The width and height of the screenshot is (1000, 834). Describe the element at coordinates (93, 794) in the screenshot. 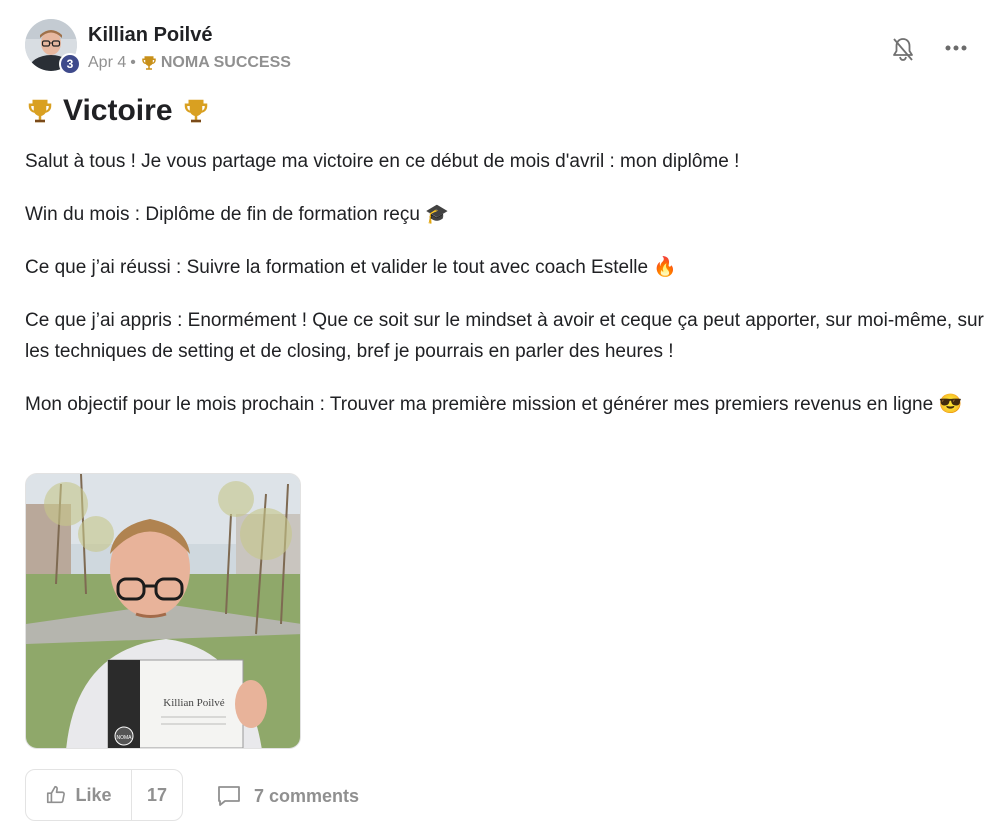

I see `like-label: Like` at that location.